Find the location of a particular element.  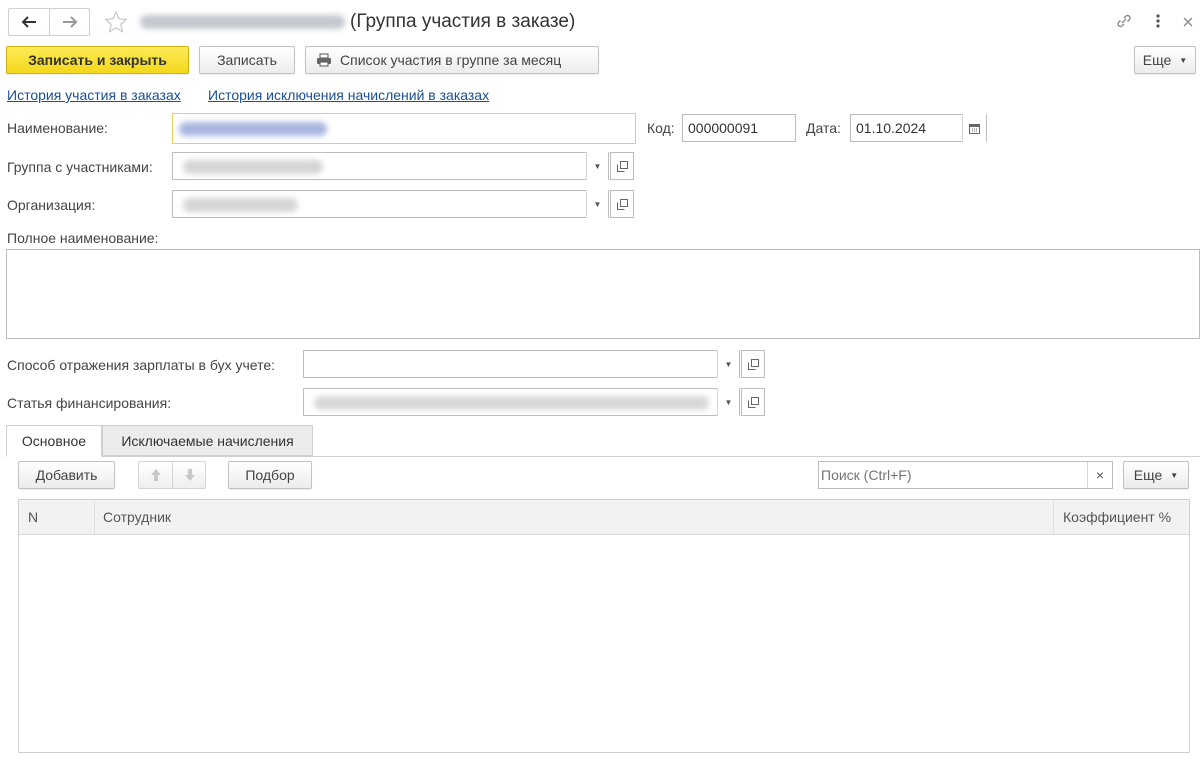

organization-value-redacted is located at coordinates (240, 205).